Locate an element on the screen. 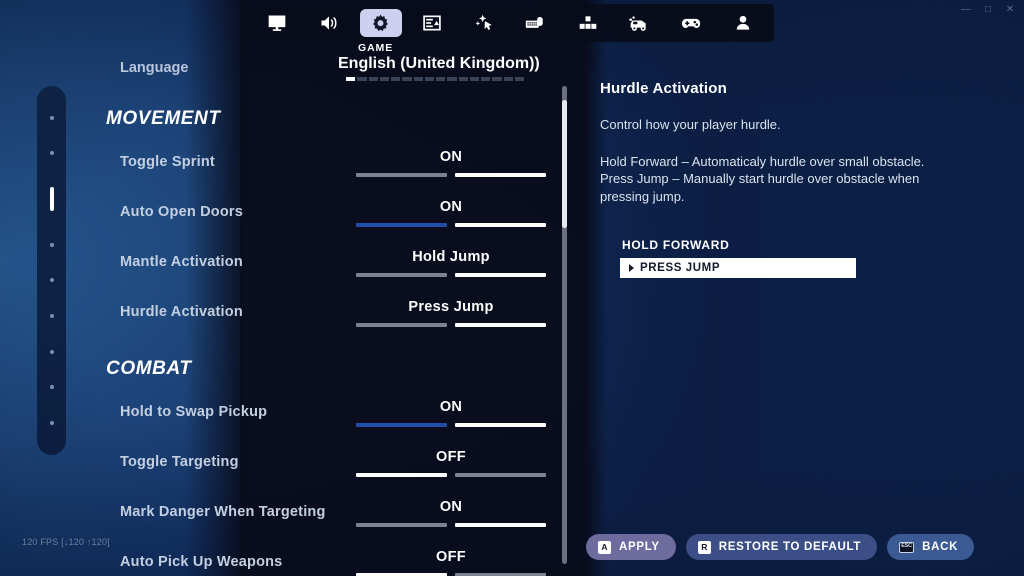 This screenshot has height=576, width=1024. apply-button-label: APPLY is located at coordinates (639, 547).